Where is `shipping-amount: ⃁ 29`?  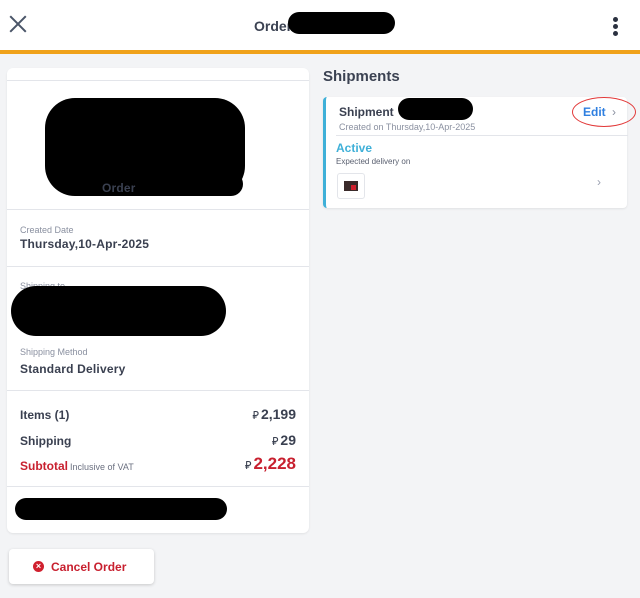 shipping-amount: ⃁ 29 is located at coordinates (284, 440).